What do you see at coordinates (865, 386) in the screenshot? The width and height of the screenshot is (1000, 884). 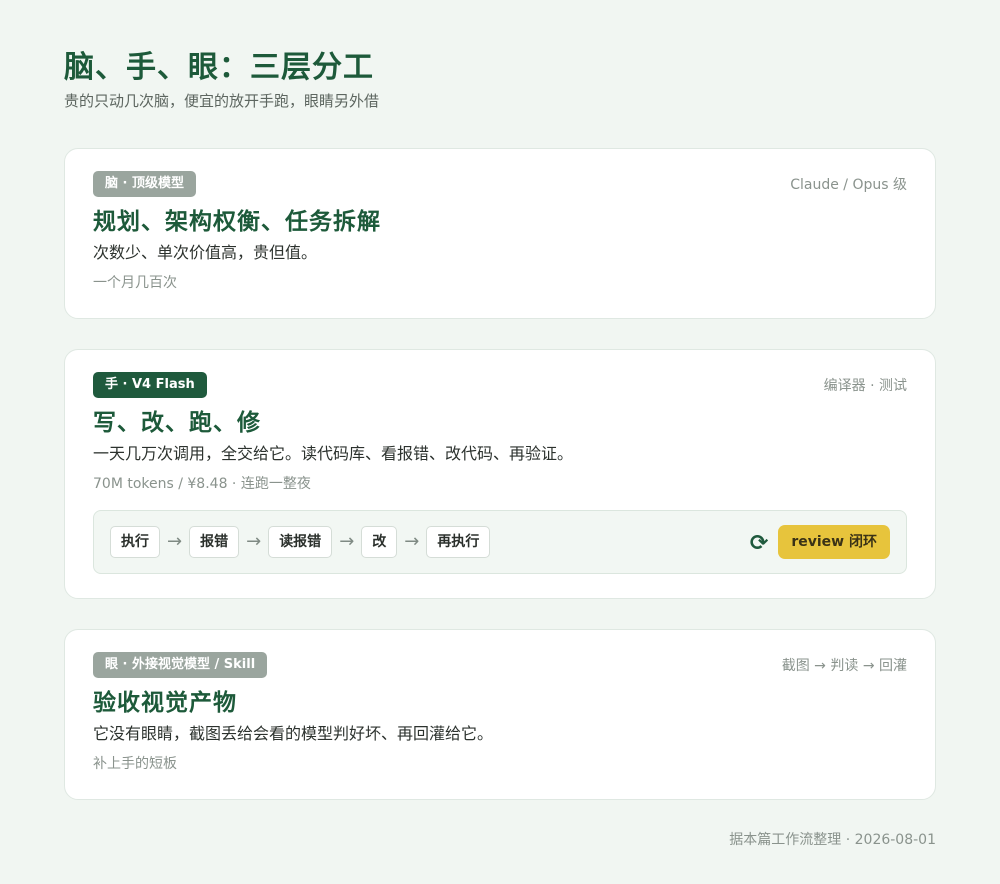 I see `card-meta: 编译器 · 测试` at bounding box center [865, 386].